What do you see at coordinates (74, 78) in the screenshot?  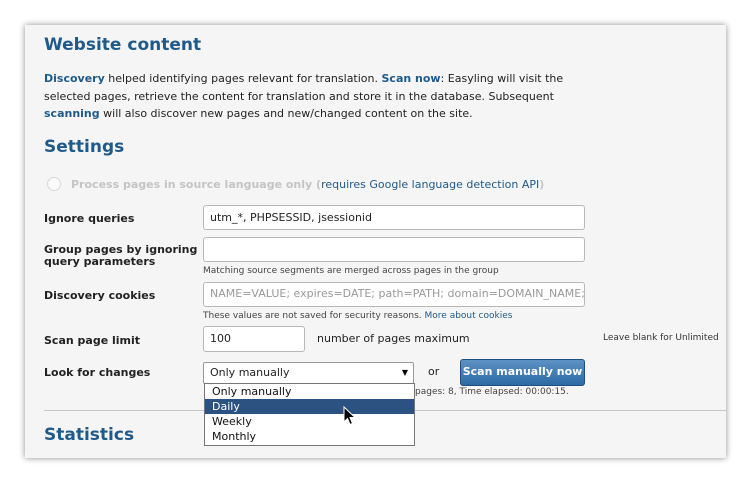 I see `discovery-link: Discovery` at bounding box center [74, 78].